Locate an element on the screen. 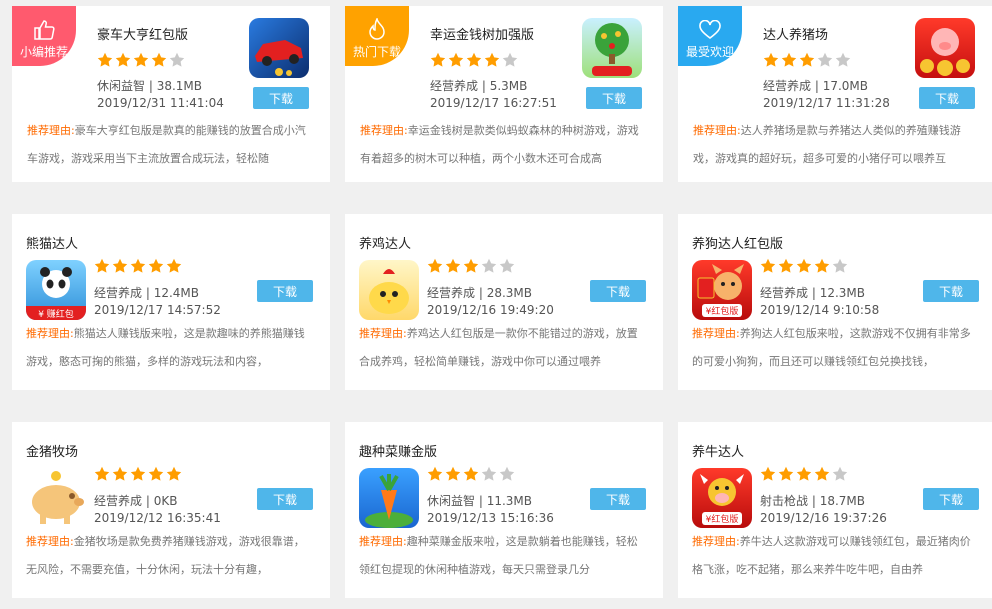 Image resolution: width=992 pixels, height=609 pixels. app-title: 趣种菜赚金版 is located at coordinates (398, 450).